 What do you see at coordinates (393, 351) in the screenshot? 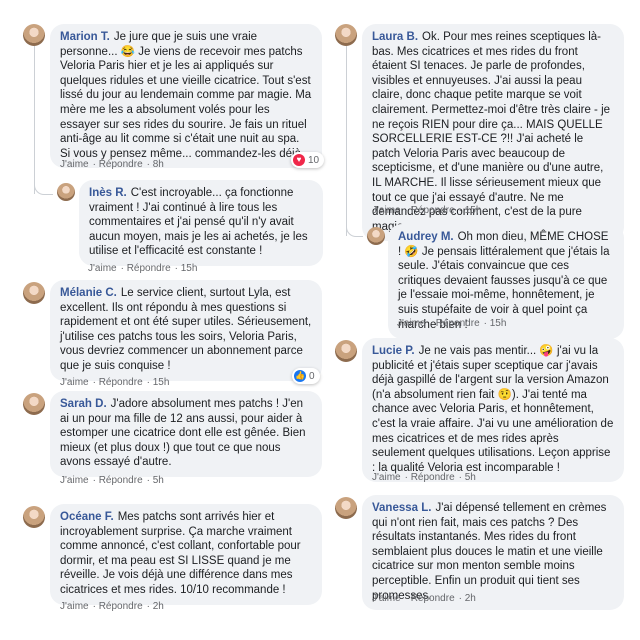
I see `commenter-name: Lucie P.` at bounding box center [393, 351].